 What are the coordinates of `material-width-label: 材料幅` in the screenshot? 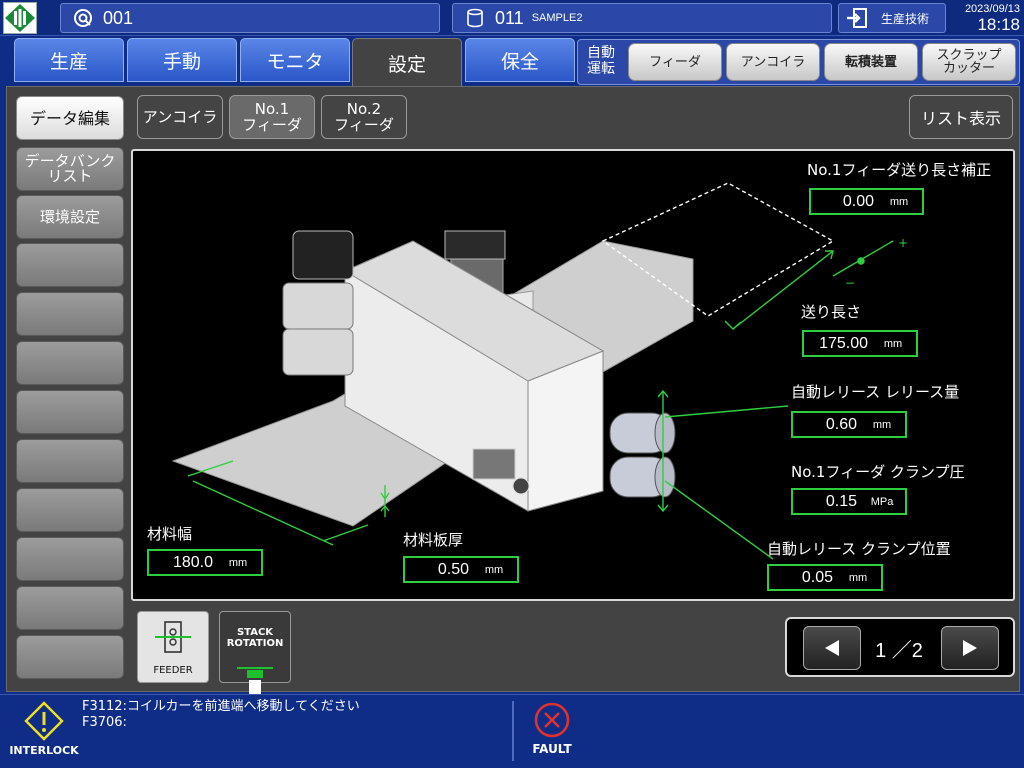 It's located at (170, 534).